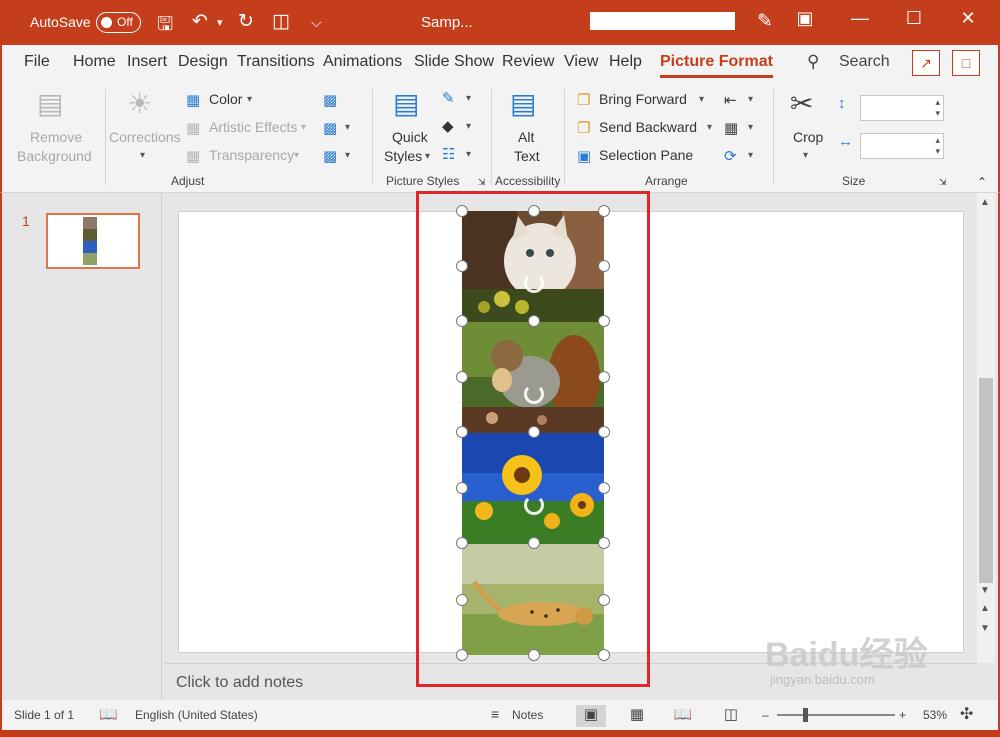 This screenshot has height=737, width=1000. What do you see at coordinates (583, 100) in the screenshot?
I see `bring-forward-icon: ❐` at bounding box center [583, 100].